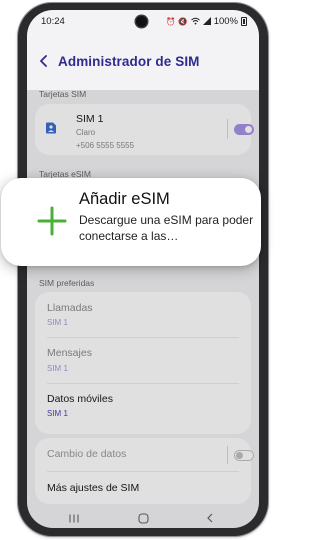 The width and height of the screenshot is (320, 540). I want to click on nav-bar, so click(143, 518).